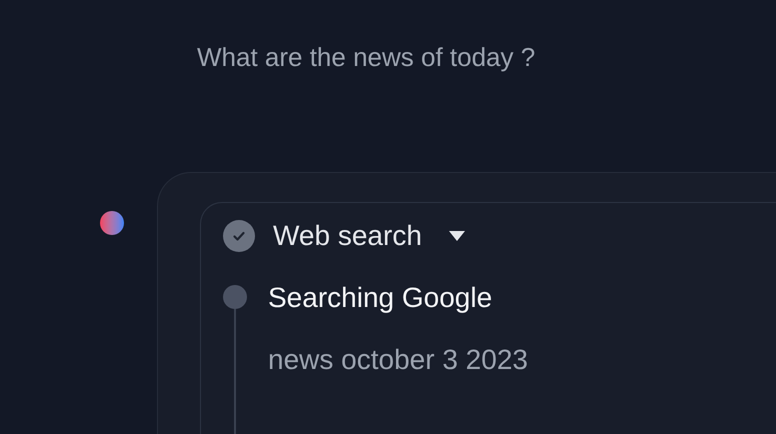 This screenshot has height=434, width=776. I want to click on search-query: news october 3 2023, so click(398, 360).